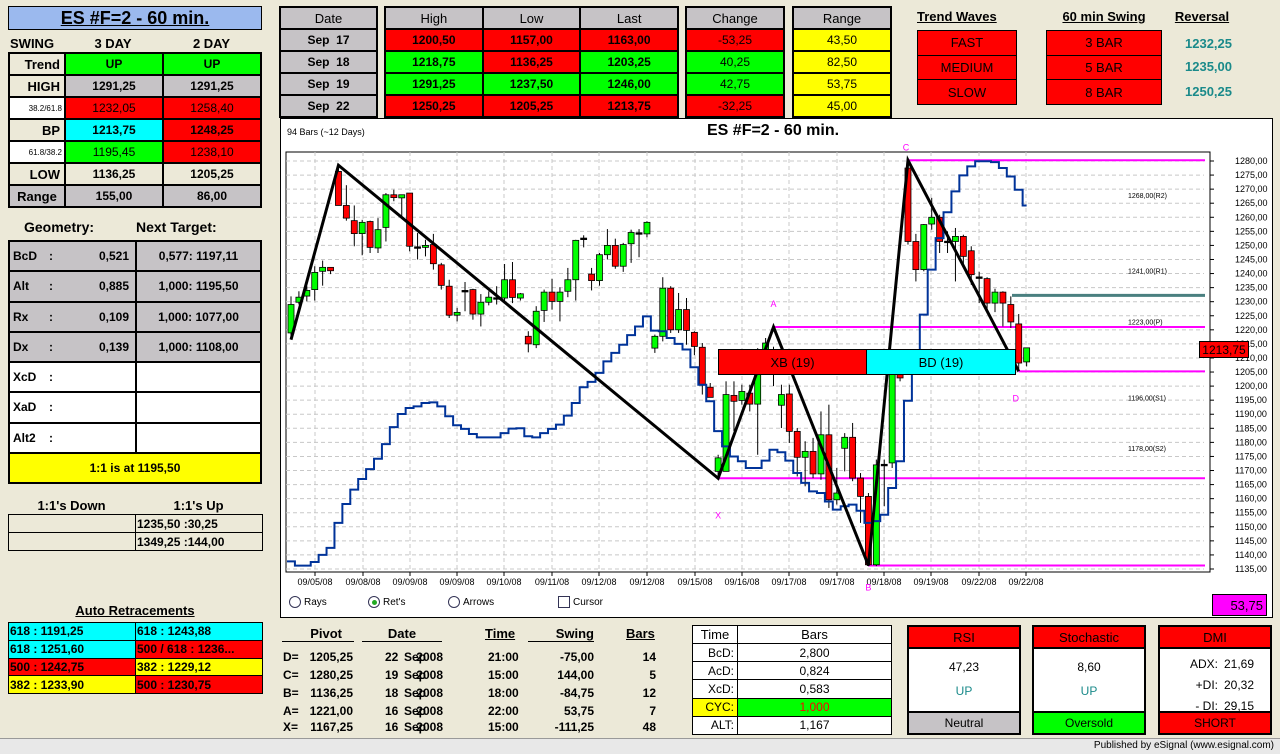 Image resolution: width=1280 pixels, height=754 pixels. What do you see at coordinates (930, 582) in the screenshot?
I see `x-tick-label: 09/19/08` at bounding box center [930, 582].